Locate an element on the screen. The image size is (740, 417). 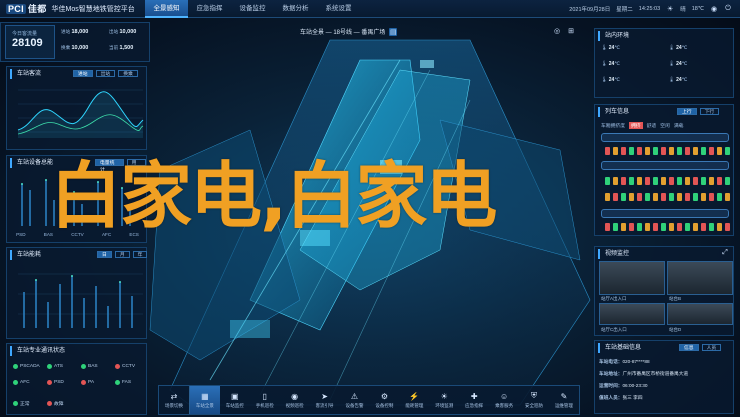
train-panel: 列车信息 上行 下行 车厢拥挤度 拥挤 舒适 空闲 满载 is located at coordinates (664, 170).